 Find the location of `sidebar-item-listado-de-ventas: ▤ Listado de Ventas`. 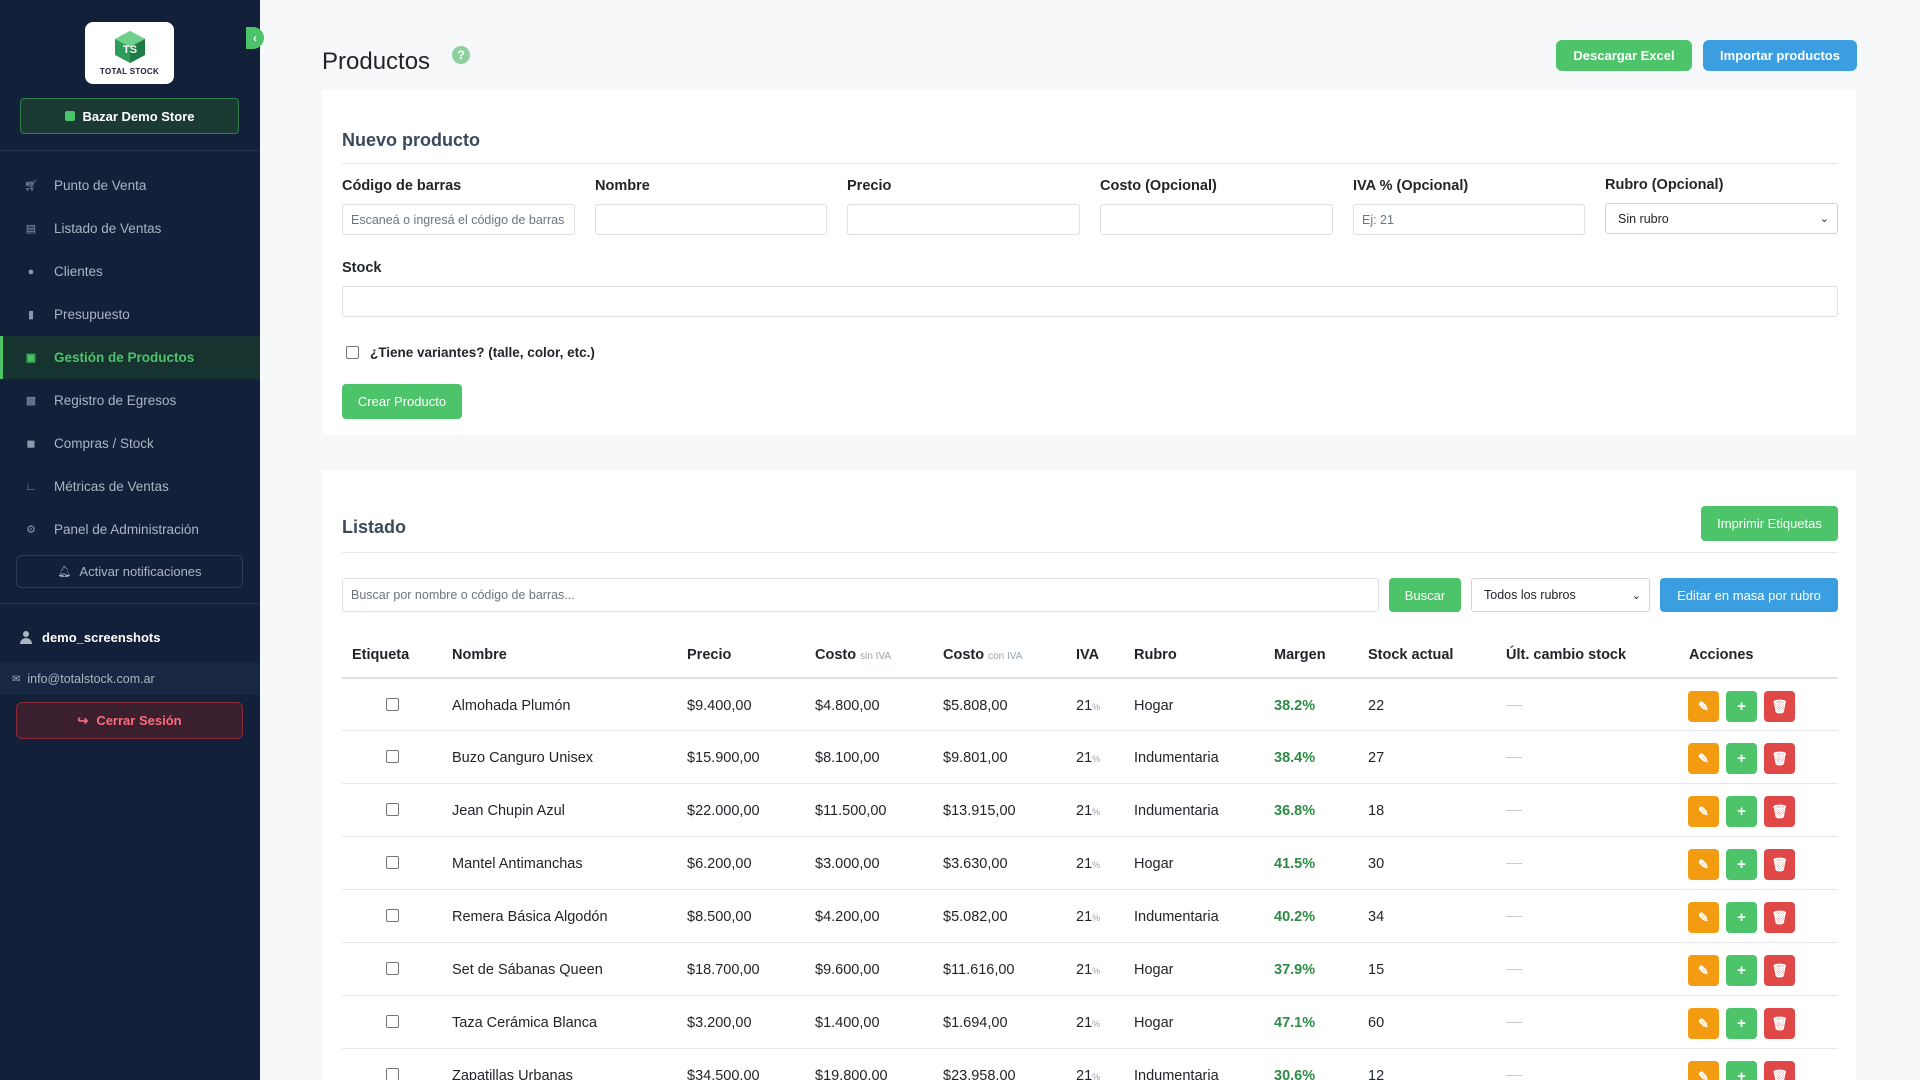

sidebar-item-listado-de-ventas: ▤ Listado de Ventas is located at coordinates (130, 228).